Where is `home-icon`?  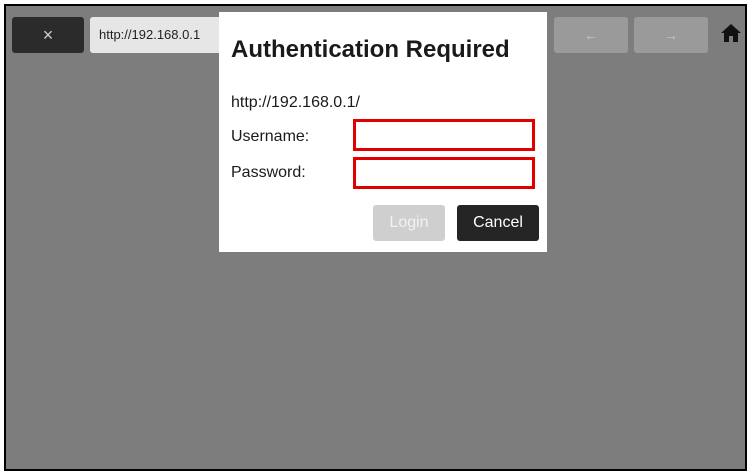
home-icon is located at coordinates (731, 33).